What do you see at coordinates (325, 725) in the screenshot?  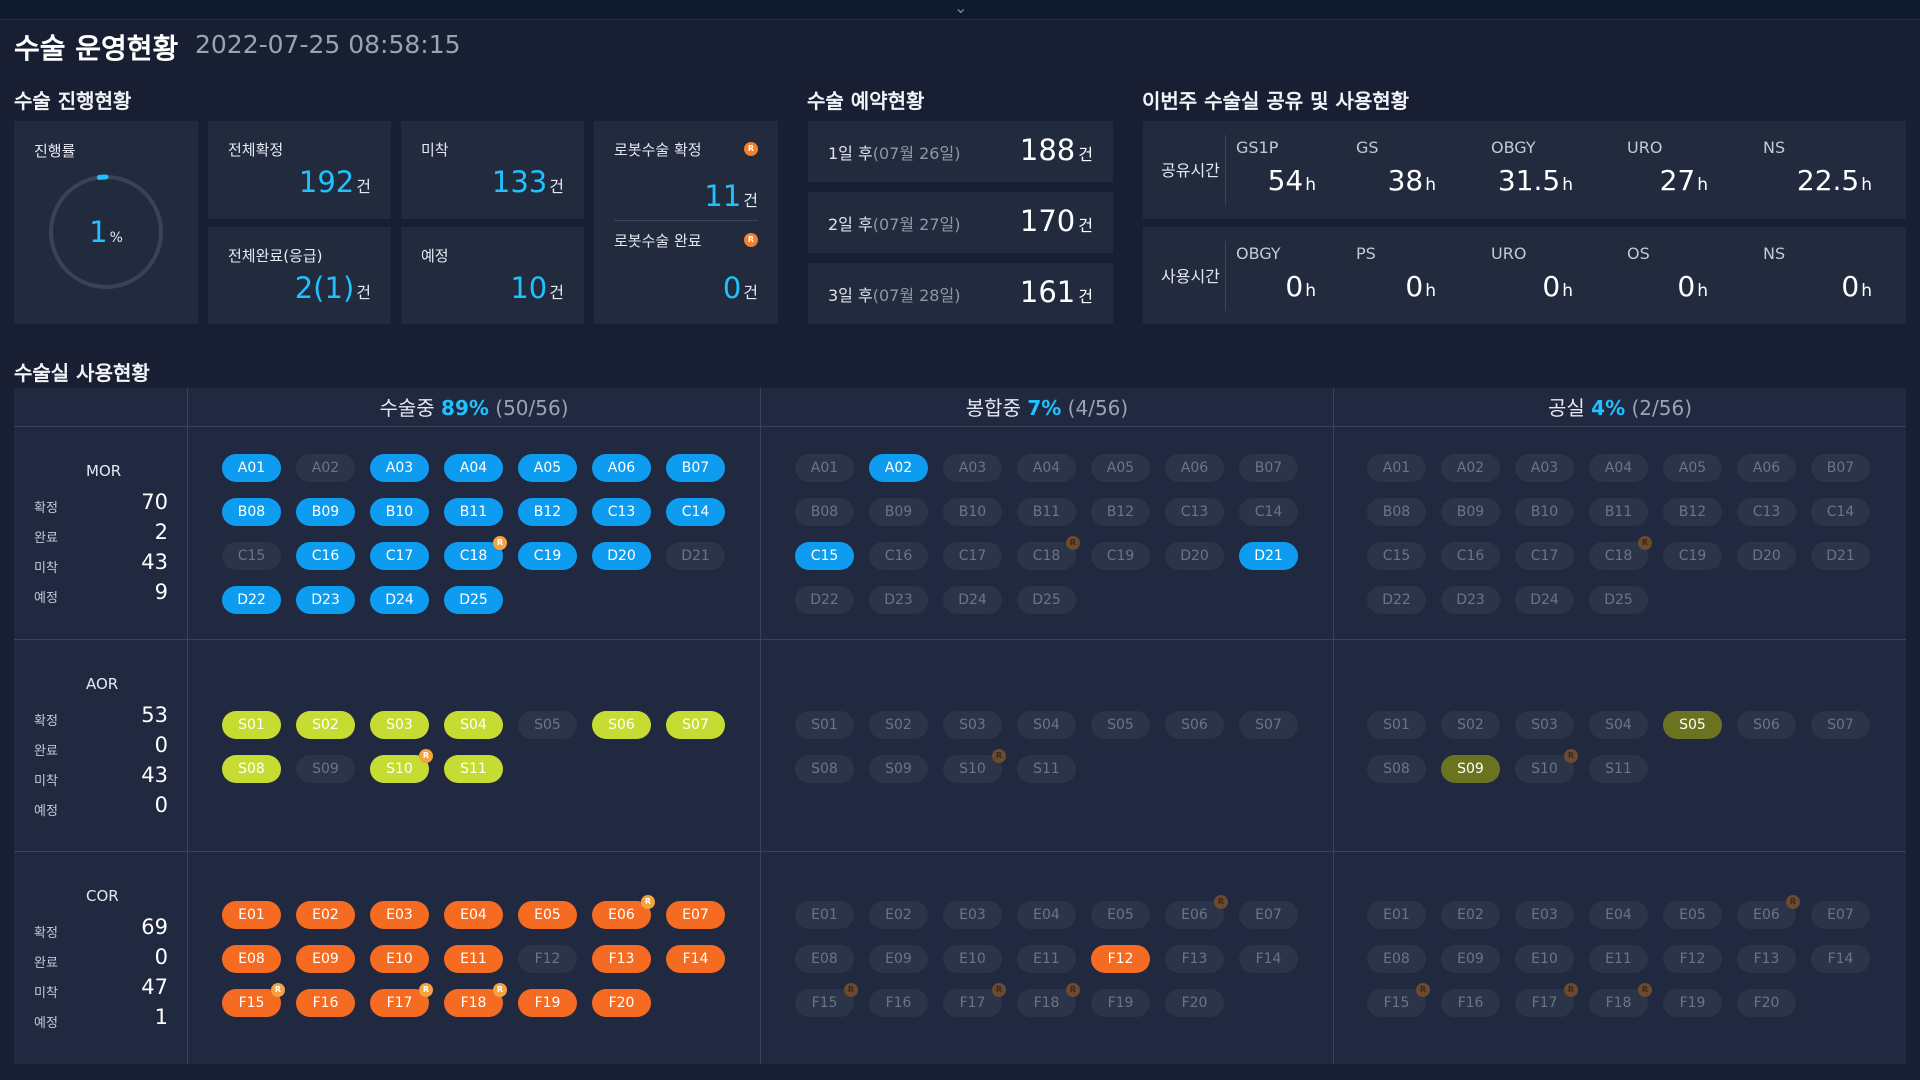 I see `room-pill-s02: S02` at bounding box center [325, 725].